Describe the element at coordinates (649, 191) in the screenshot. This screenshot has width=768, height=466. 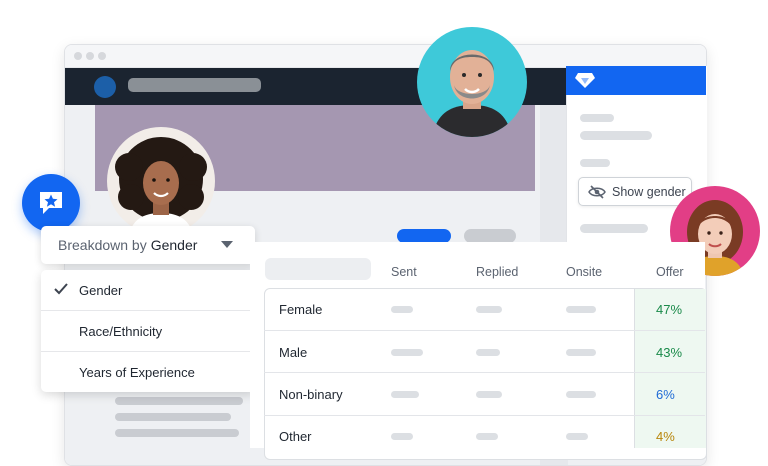
I see `show-gender-label: Show gender` at that location.